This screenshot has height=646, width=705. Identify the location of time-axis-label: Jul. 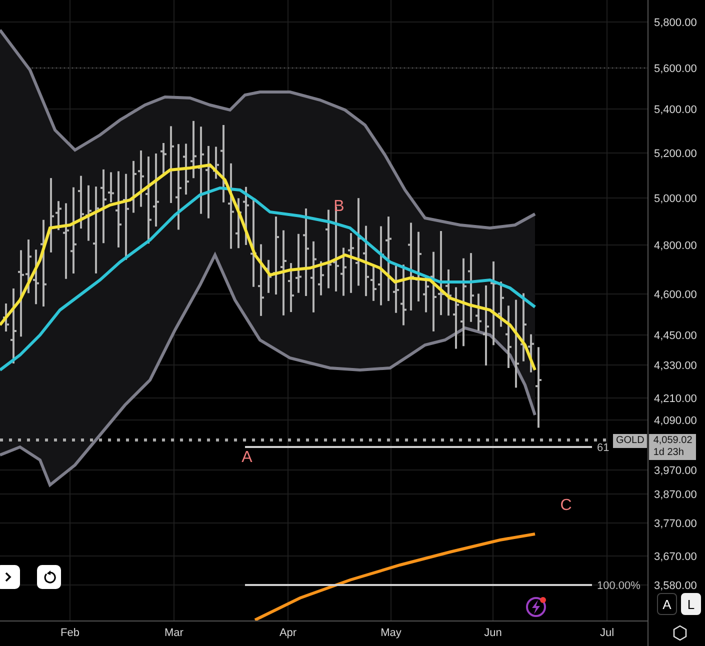
(607, 633).